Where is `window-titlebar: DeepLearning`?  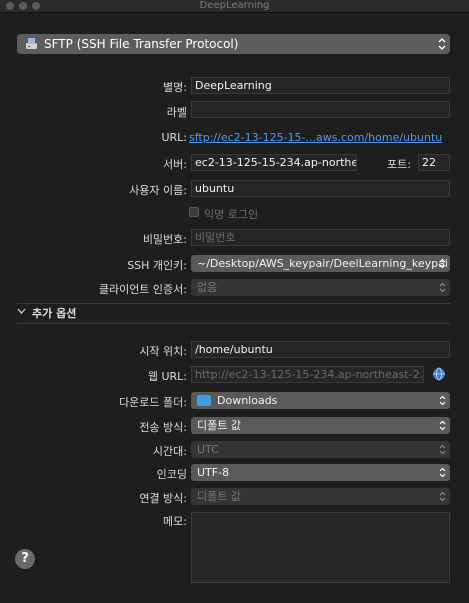
window-titlebar: DeepLearning is located at coordinates (234, 6).